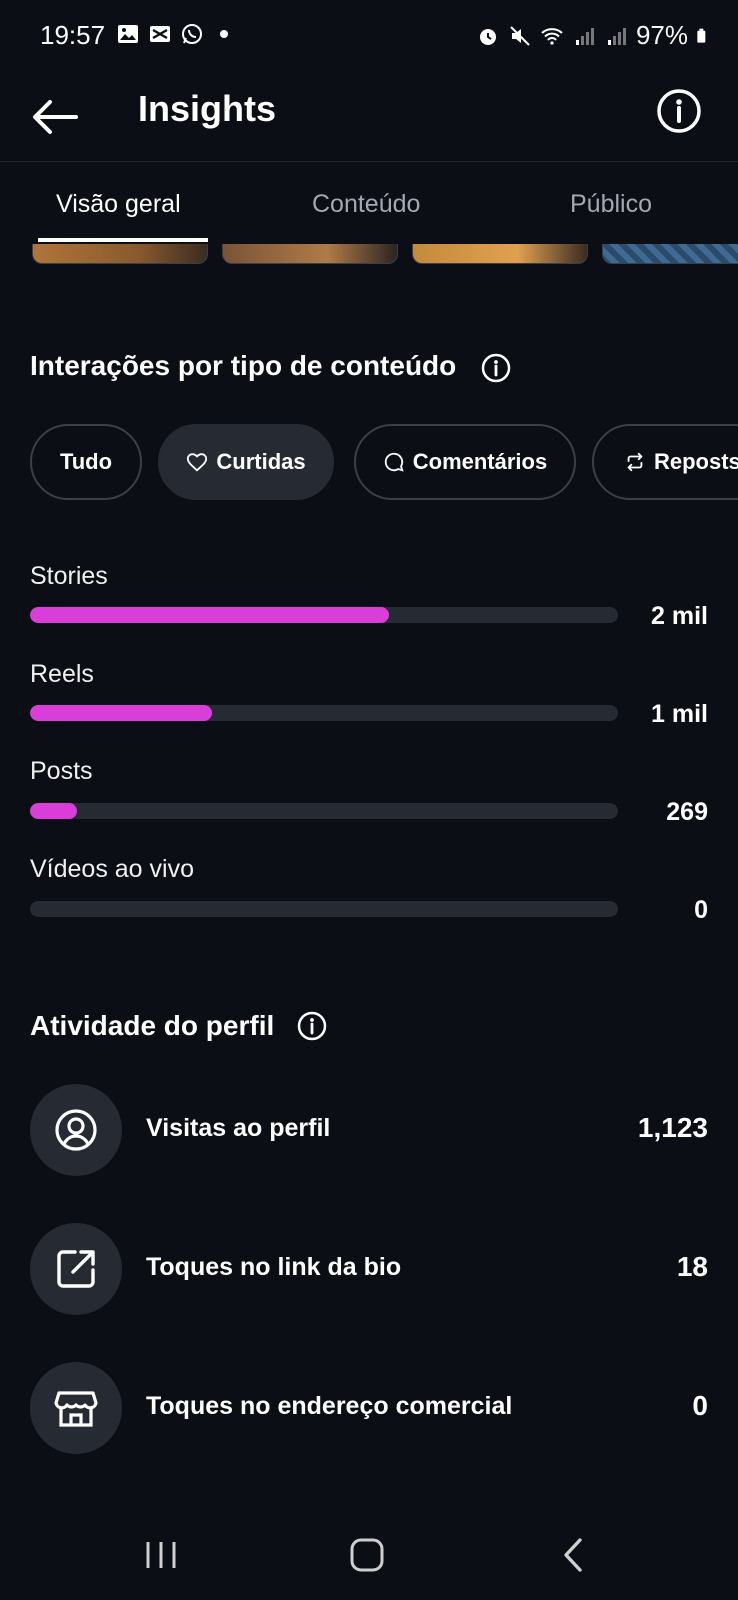  Describe the element at coordinates (243, 365) in the screenshot. I see `interactions-title: Interações por tipo de conteúdo` at that location.